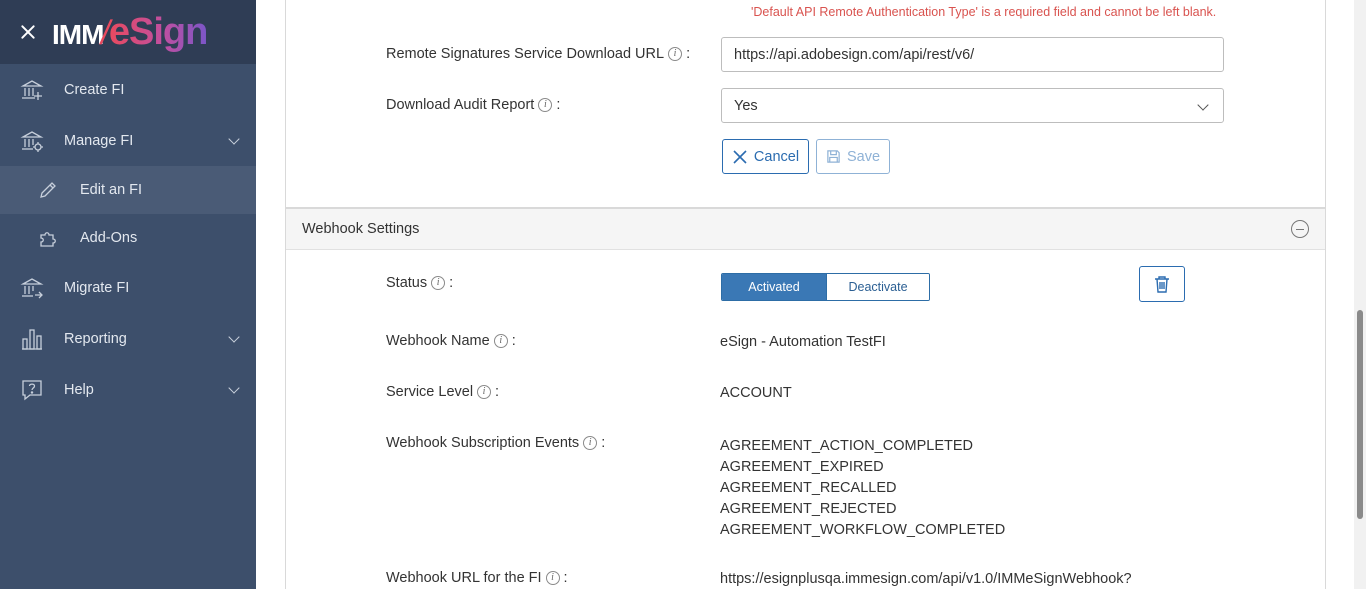 The image size is (1366, 589). I want to click on help-chat-icon, so click(32, 390).